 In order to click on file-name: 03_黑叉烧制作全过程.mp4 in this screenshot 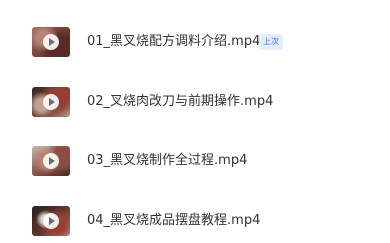, I will do `click(167, 161)`.